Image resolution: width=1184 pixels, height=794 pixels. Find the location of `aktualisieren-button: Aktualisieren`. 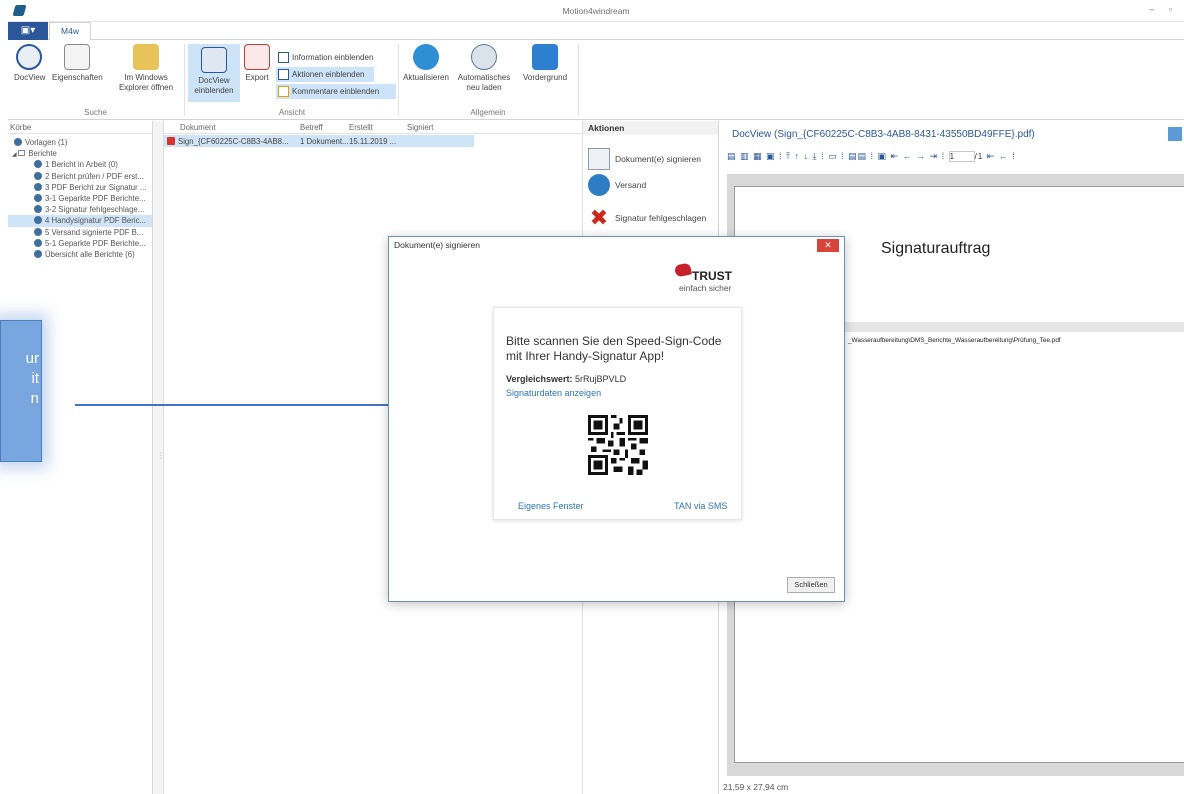

aktualisieren-button: Aktualisieren is located at coordinates (426, 63).